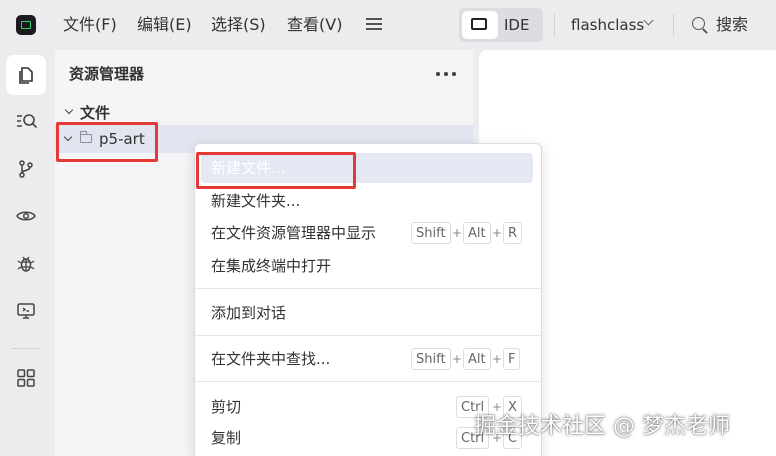 The width and height of the screenshot is (776, 456). What do you see at coordinates (238, 25) in the screenshot?
I see `menu-select: 选择(S)` at bounding box center [238, 25].